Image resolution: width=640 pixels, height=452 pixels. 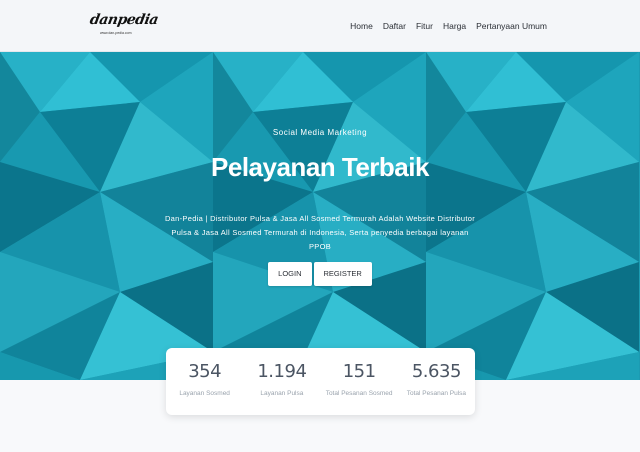 I want to click on stat-value: 1.194, so click(x=282, y=371).